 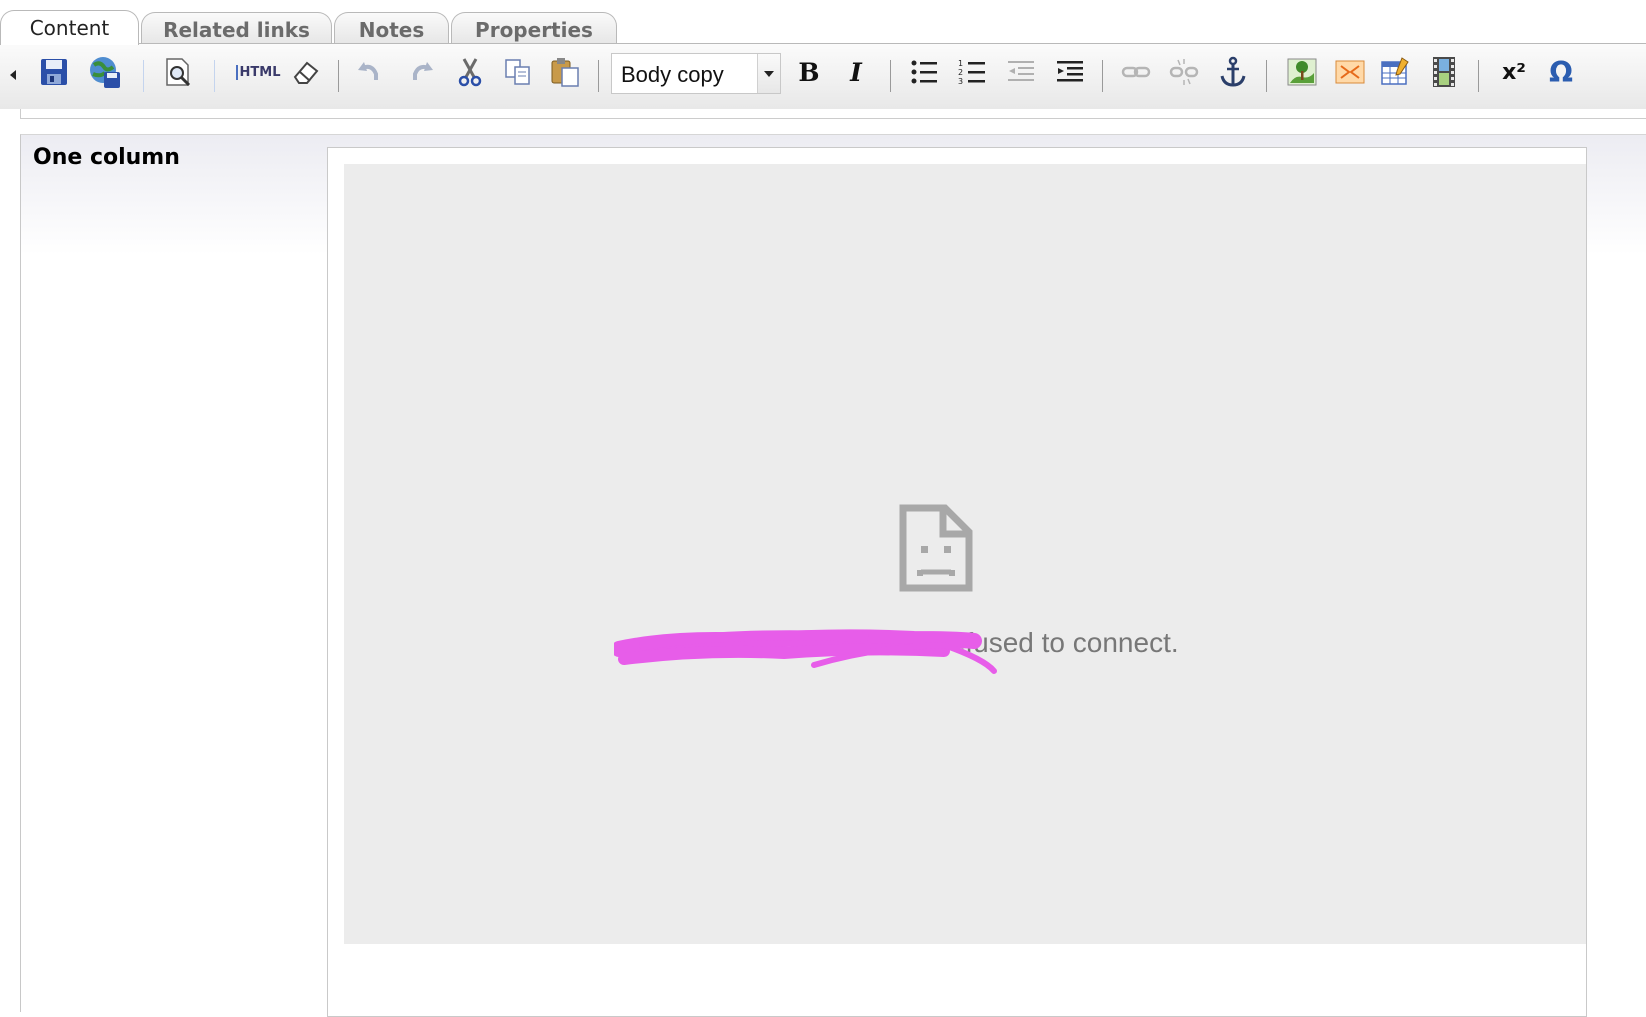 I want to click on bold-label: B, so click(x=809, y=72).